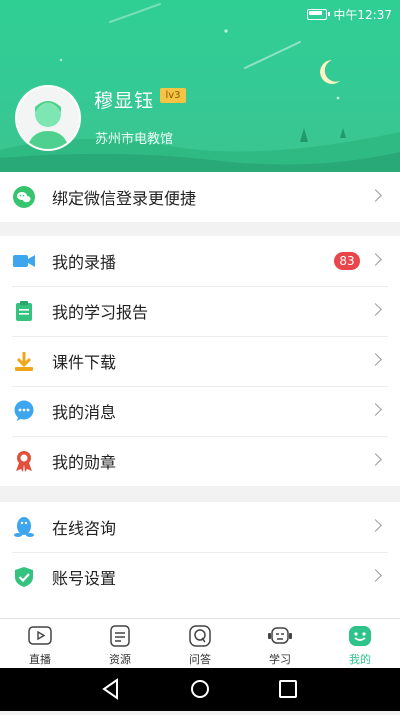  I want to click on robot-face-icon, so click(280, 635).